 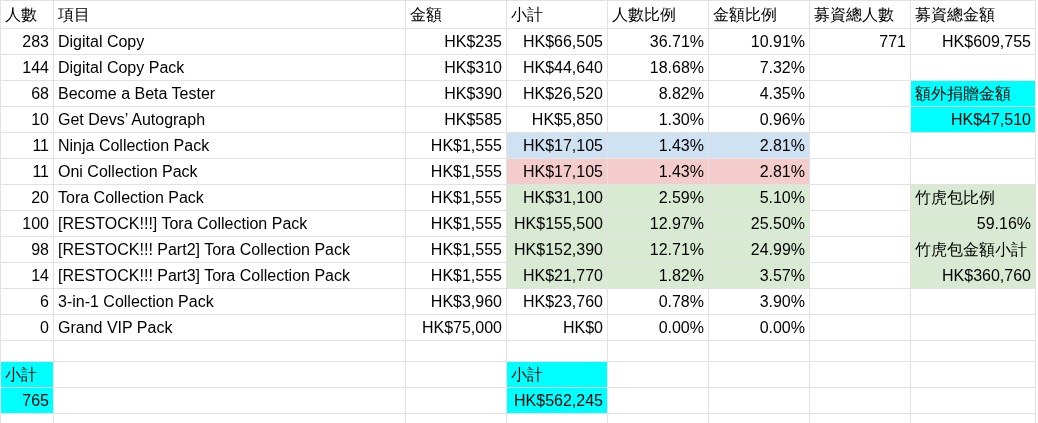 I want to click on table-cell: HK$5,850, so click(x=557, y=119).